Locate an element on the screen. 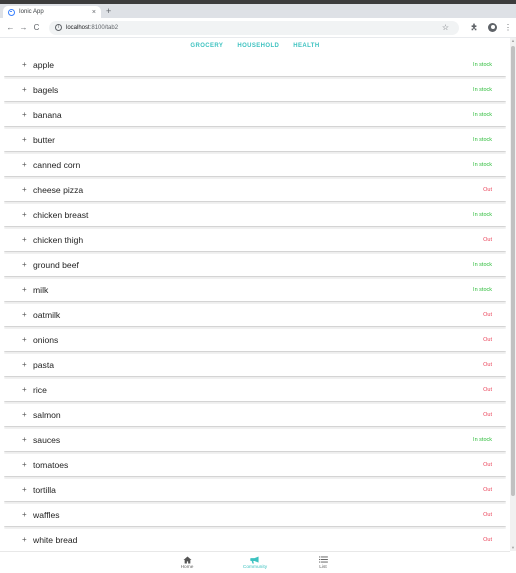 Image resolution: width=516 pixels, height=573 pixels. list-item: + chicken thigh Out is located at coordinates (255, 240).